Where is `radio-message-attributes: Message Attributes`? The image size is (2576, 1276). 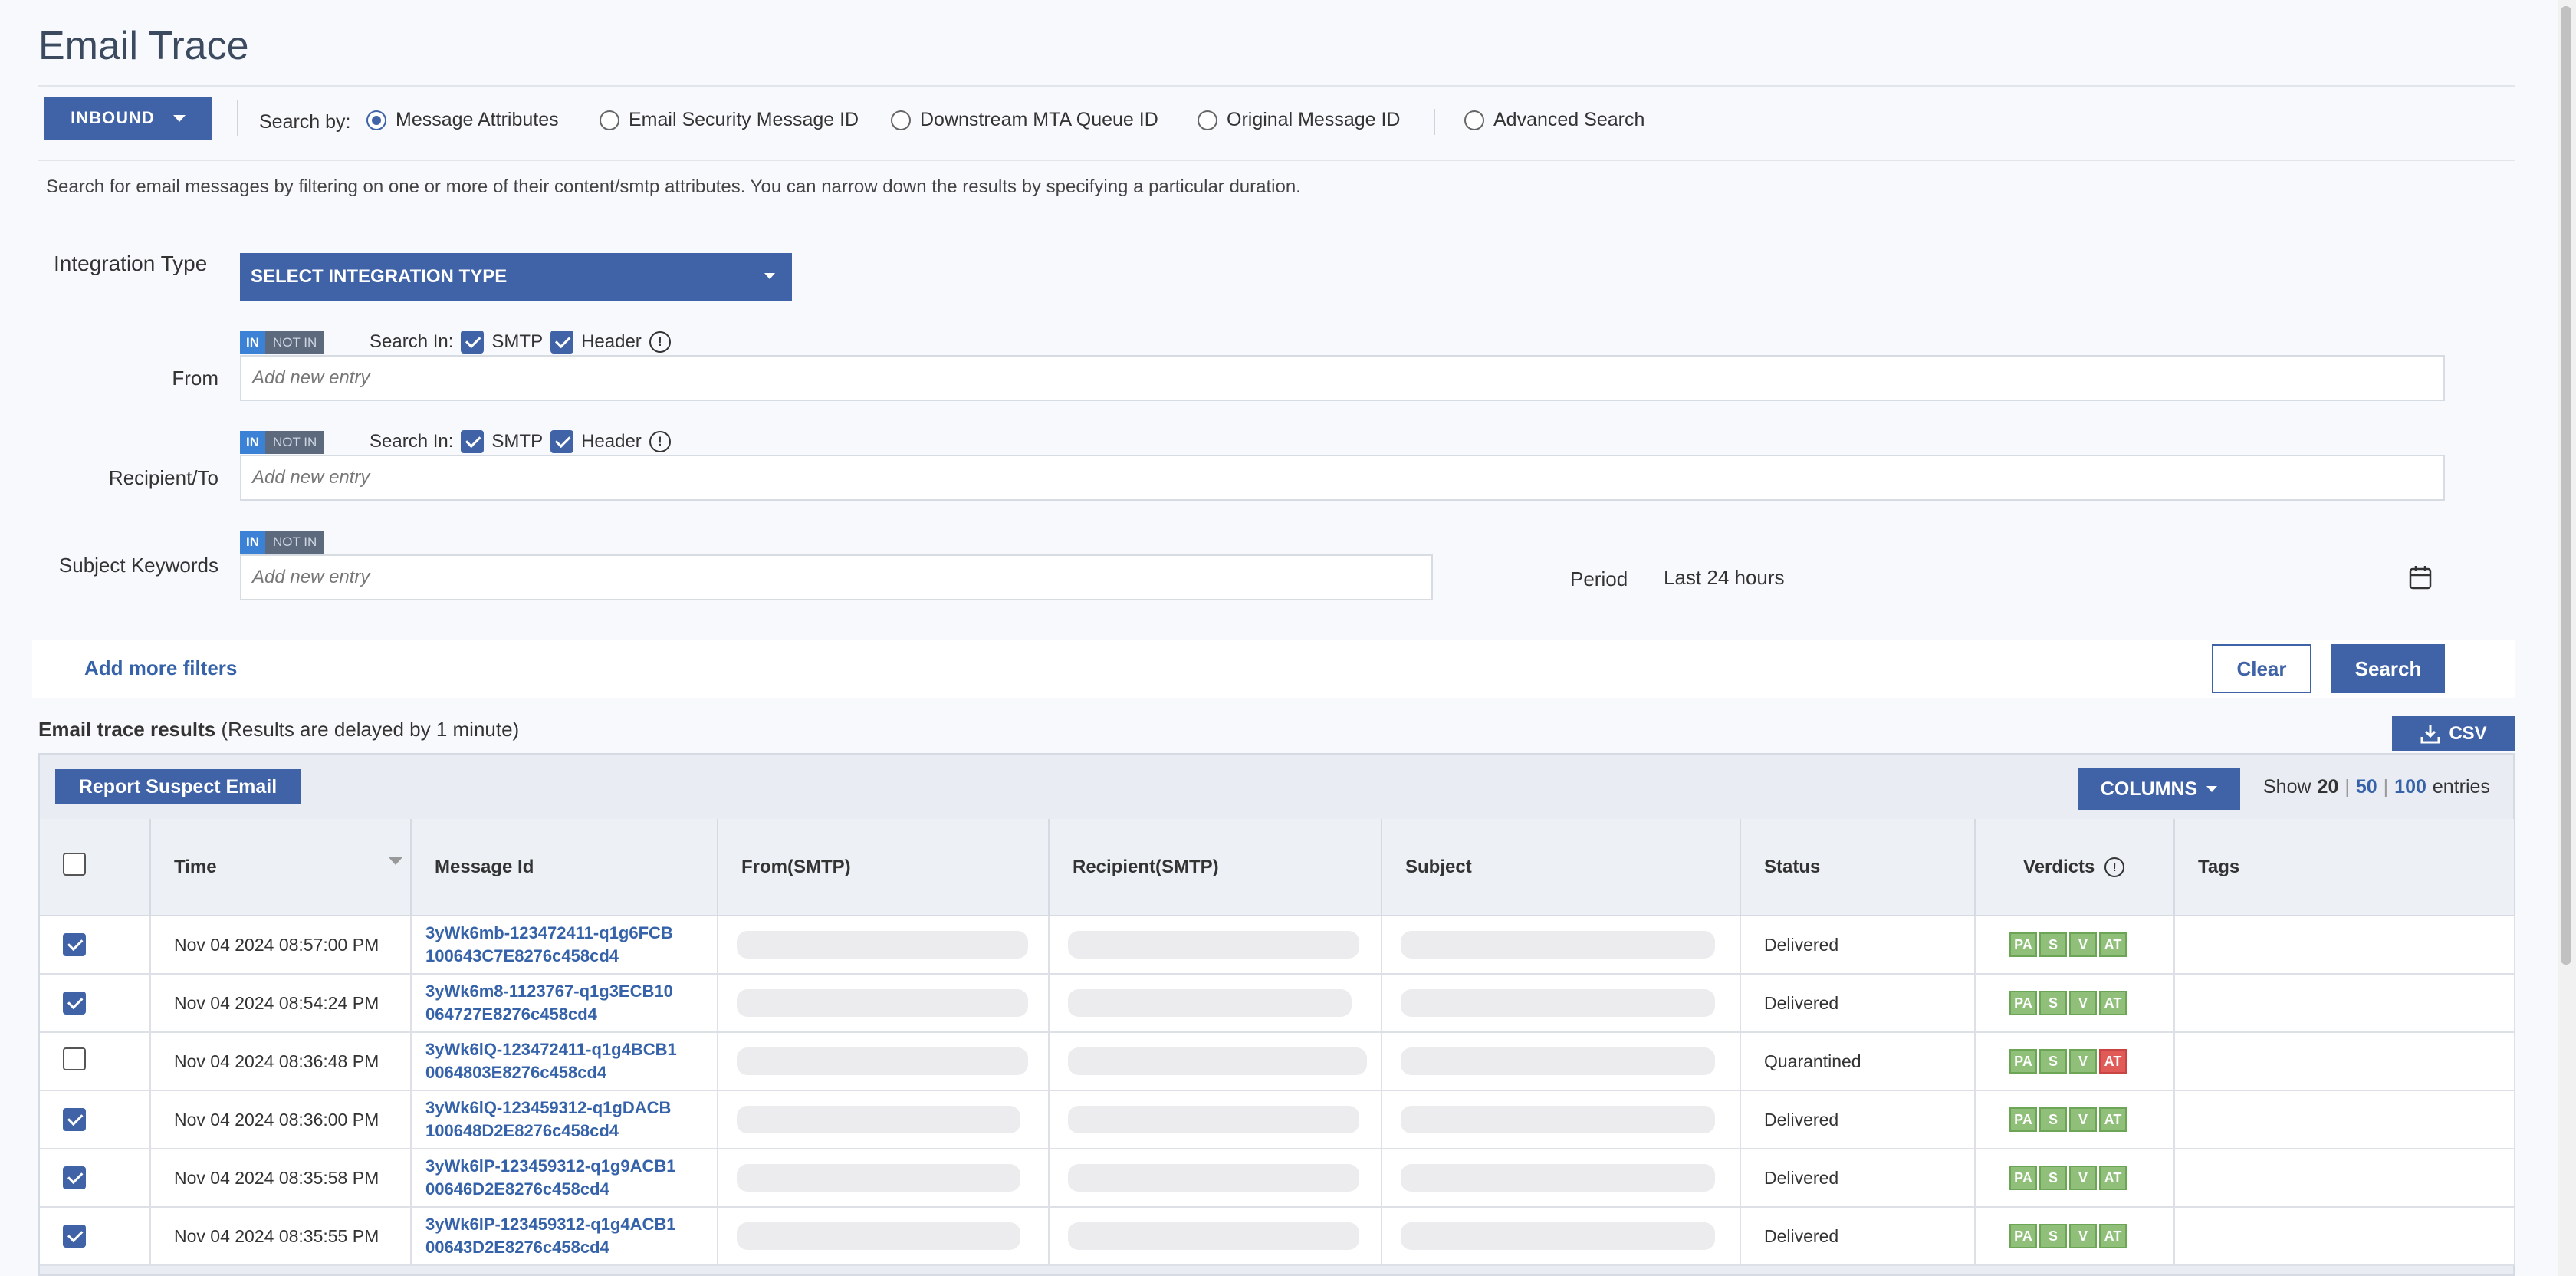
radio-message-attributes: Message Attributes is located at coordinates (462, 120).